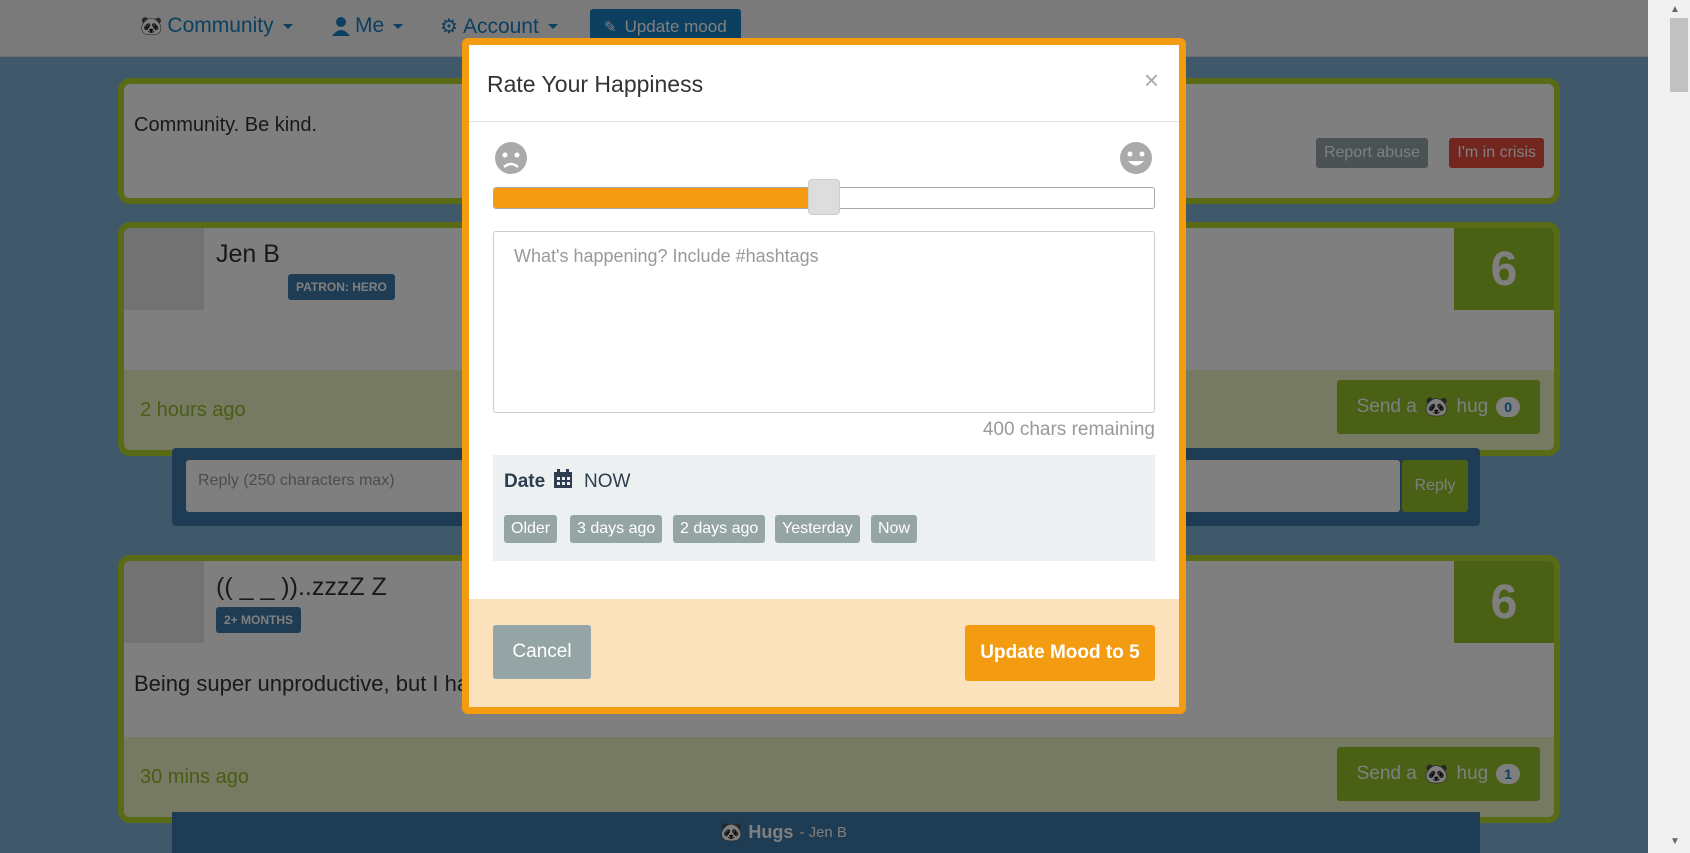 This screenshot has height=853, width=1690. What do you see at coordinates (719, 529) in the screenshot?
I see `date-chip-2-days-ago: 2 days ago` at bounding box center [719, 529].